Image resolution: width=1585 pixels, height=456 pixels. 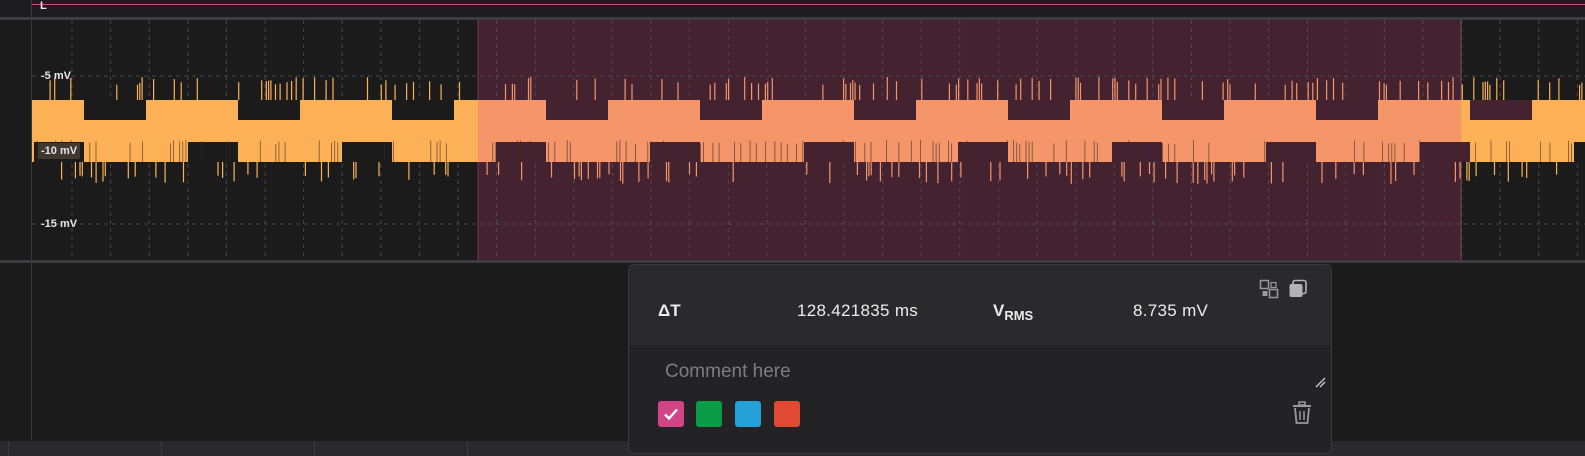 What do you see at coordinates (1269, 289) in the screenshot?
I see `split-view-icon` at bounding box center [1269, 289].